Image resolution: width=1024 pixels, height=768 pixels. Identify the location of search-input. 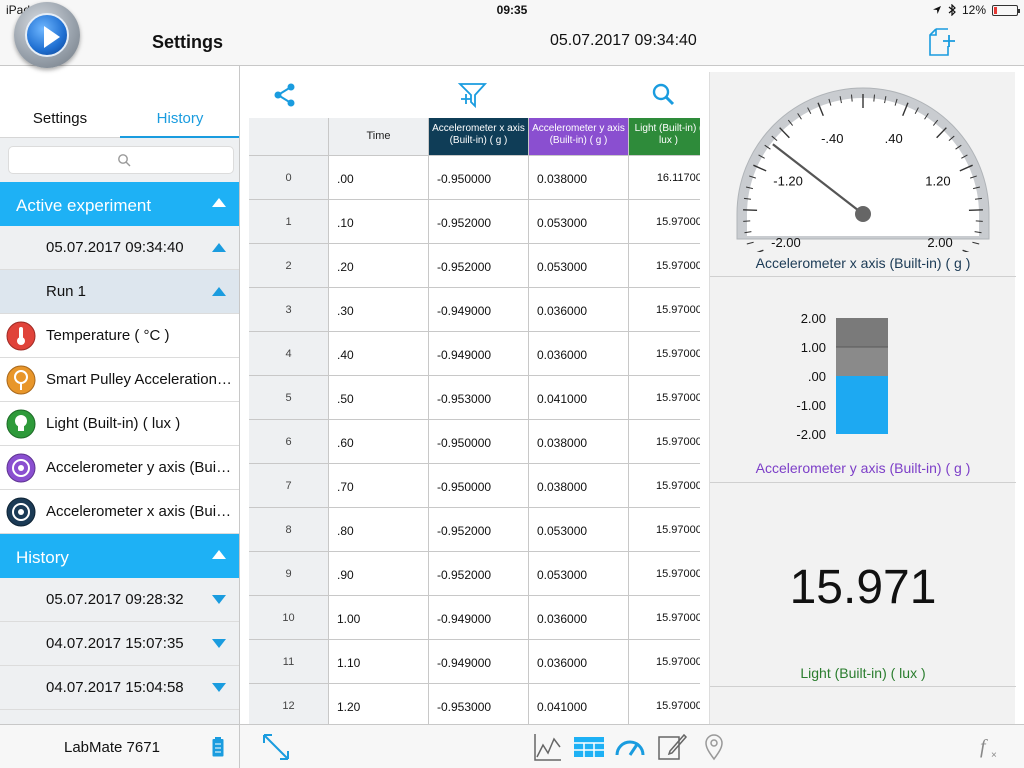
(121, 160).